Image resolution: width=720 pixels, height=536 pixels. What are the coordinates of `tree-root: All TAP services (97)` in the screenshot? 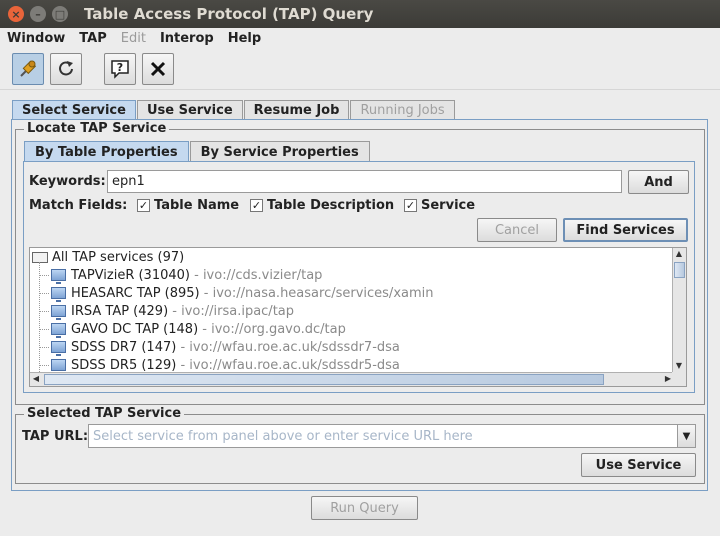 It's located at (108, 257).